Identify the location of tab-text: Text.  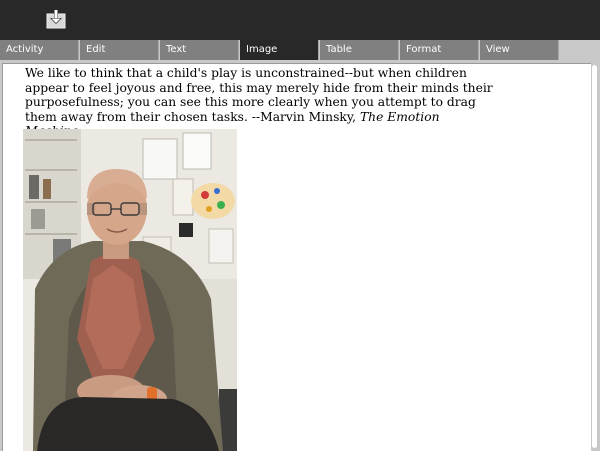
(199, 50).